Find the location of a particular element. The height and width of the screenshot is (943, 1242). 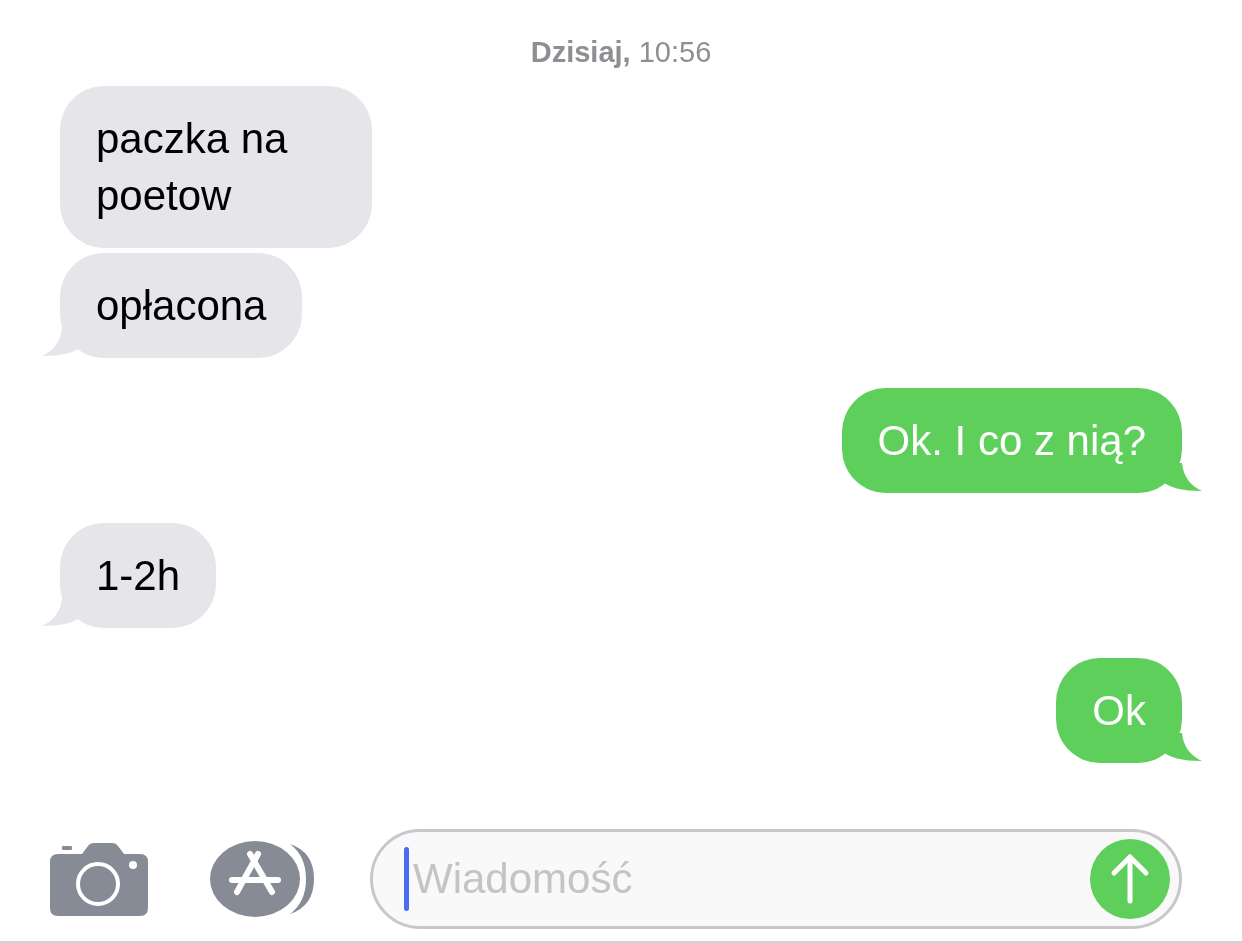

send-icon is located at coordinates (1130, 879).